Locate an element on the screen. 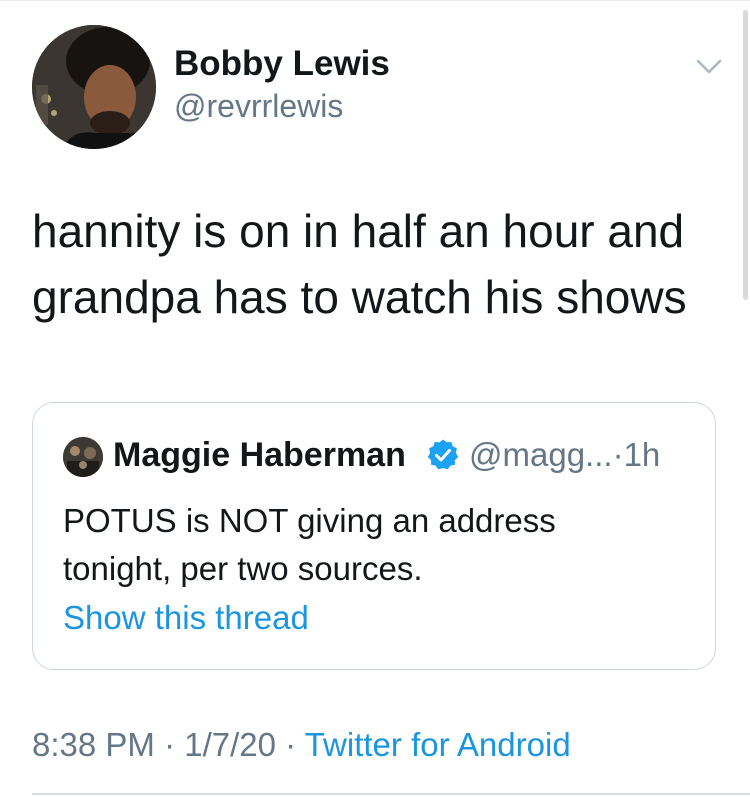  author-name: Bobby Lewis is located at coordinates (282, 64).